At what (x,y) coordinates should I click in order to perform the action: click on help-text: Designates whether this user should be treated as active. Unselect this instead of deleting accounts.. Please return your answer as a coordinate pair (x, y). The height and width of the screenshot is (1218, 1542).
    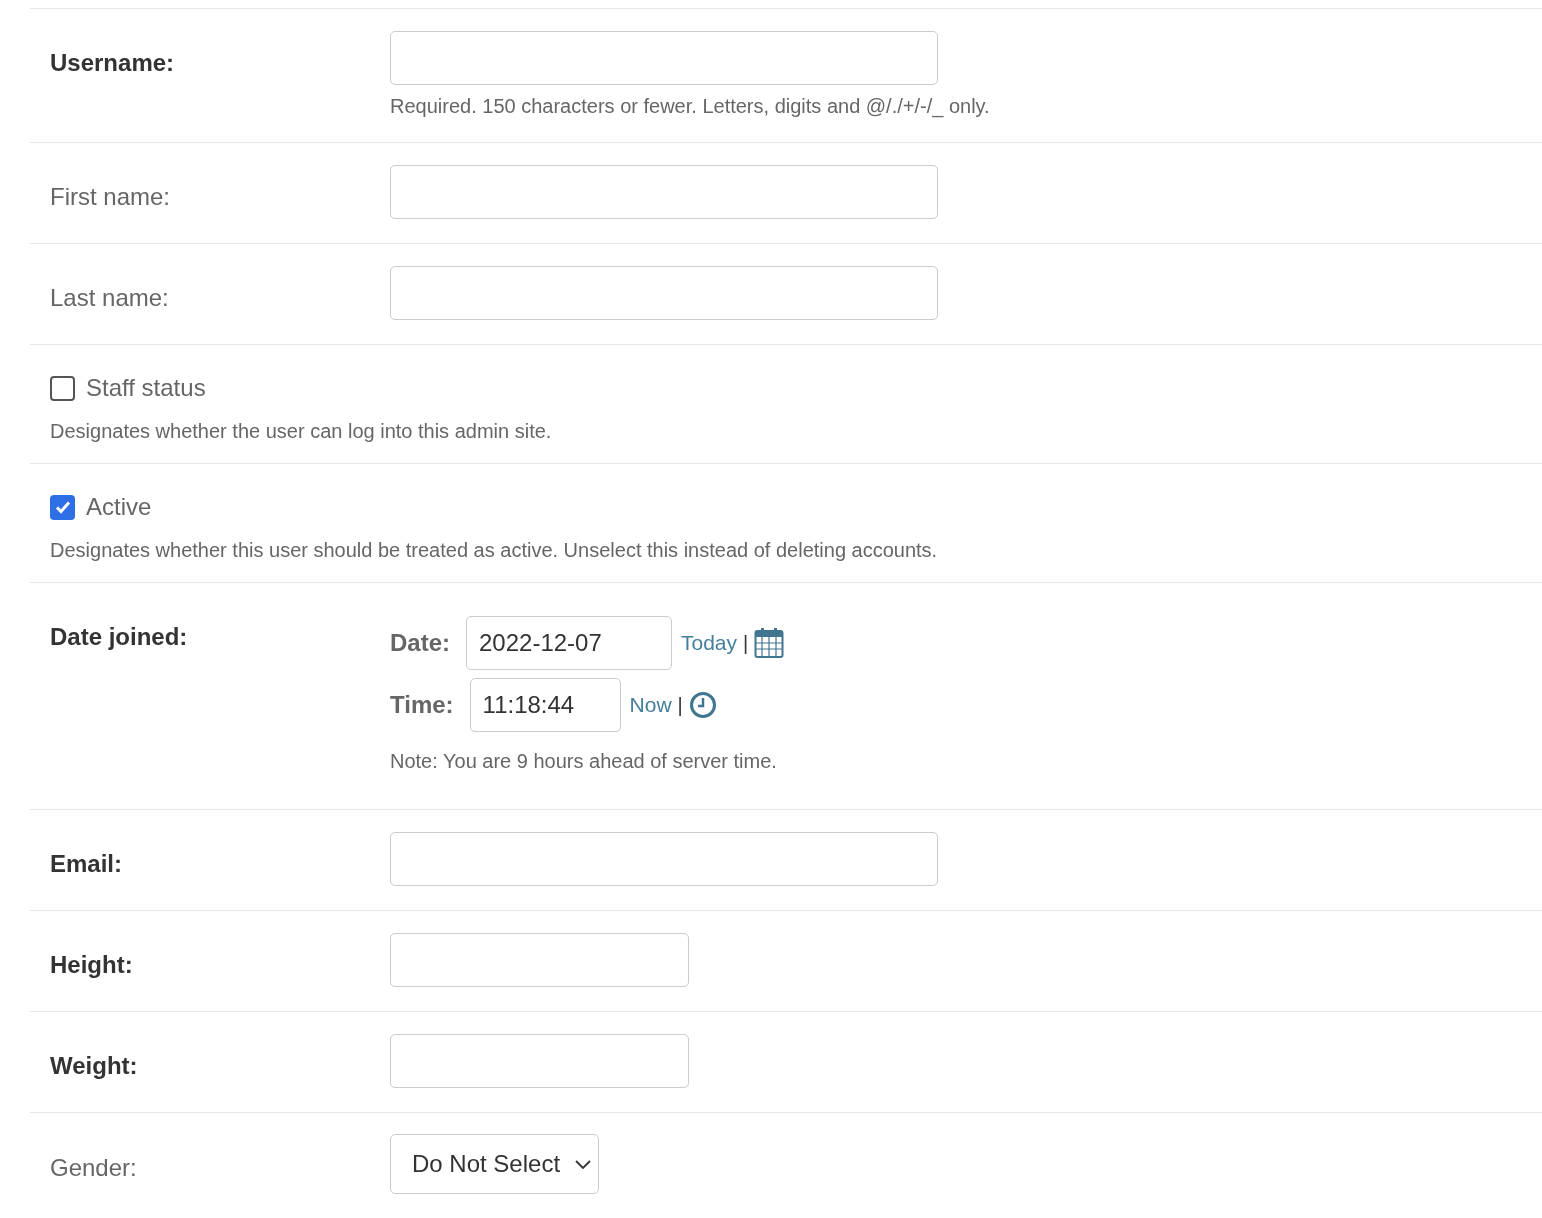
    Looking at the image, I should click on (494, 550).